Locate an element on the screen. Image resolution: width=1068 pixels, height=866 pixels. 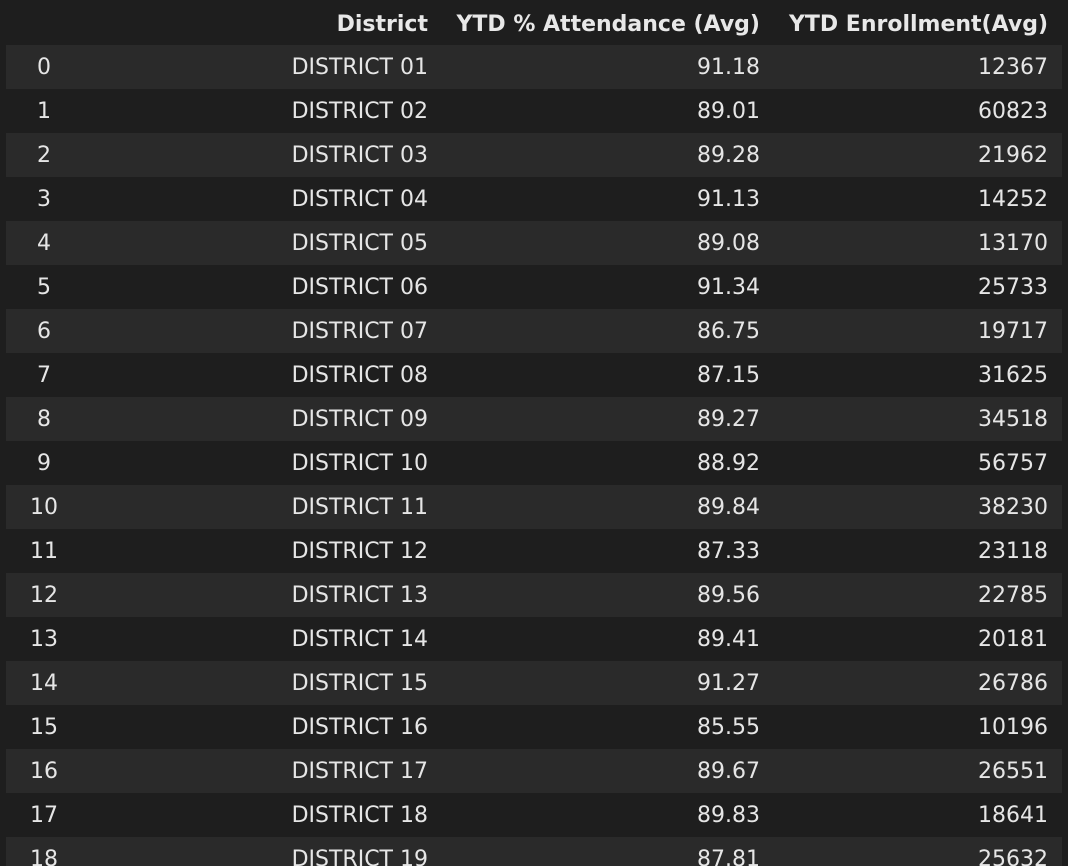
row-index: 9 is located at coordinates (44, 463).